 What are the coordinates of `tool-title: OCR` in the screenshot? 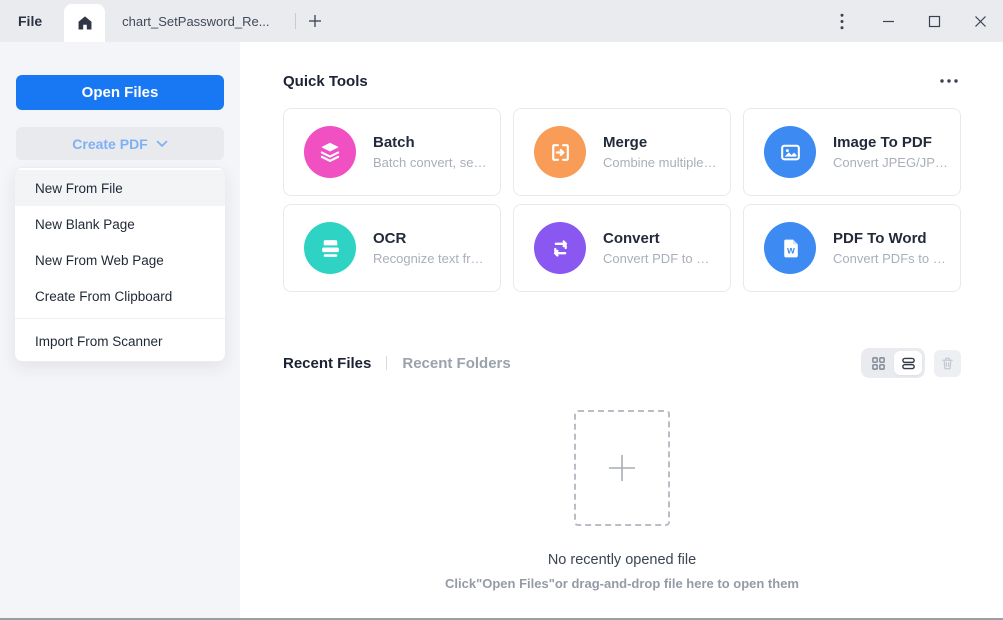 It's located at (390, 238).